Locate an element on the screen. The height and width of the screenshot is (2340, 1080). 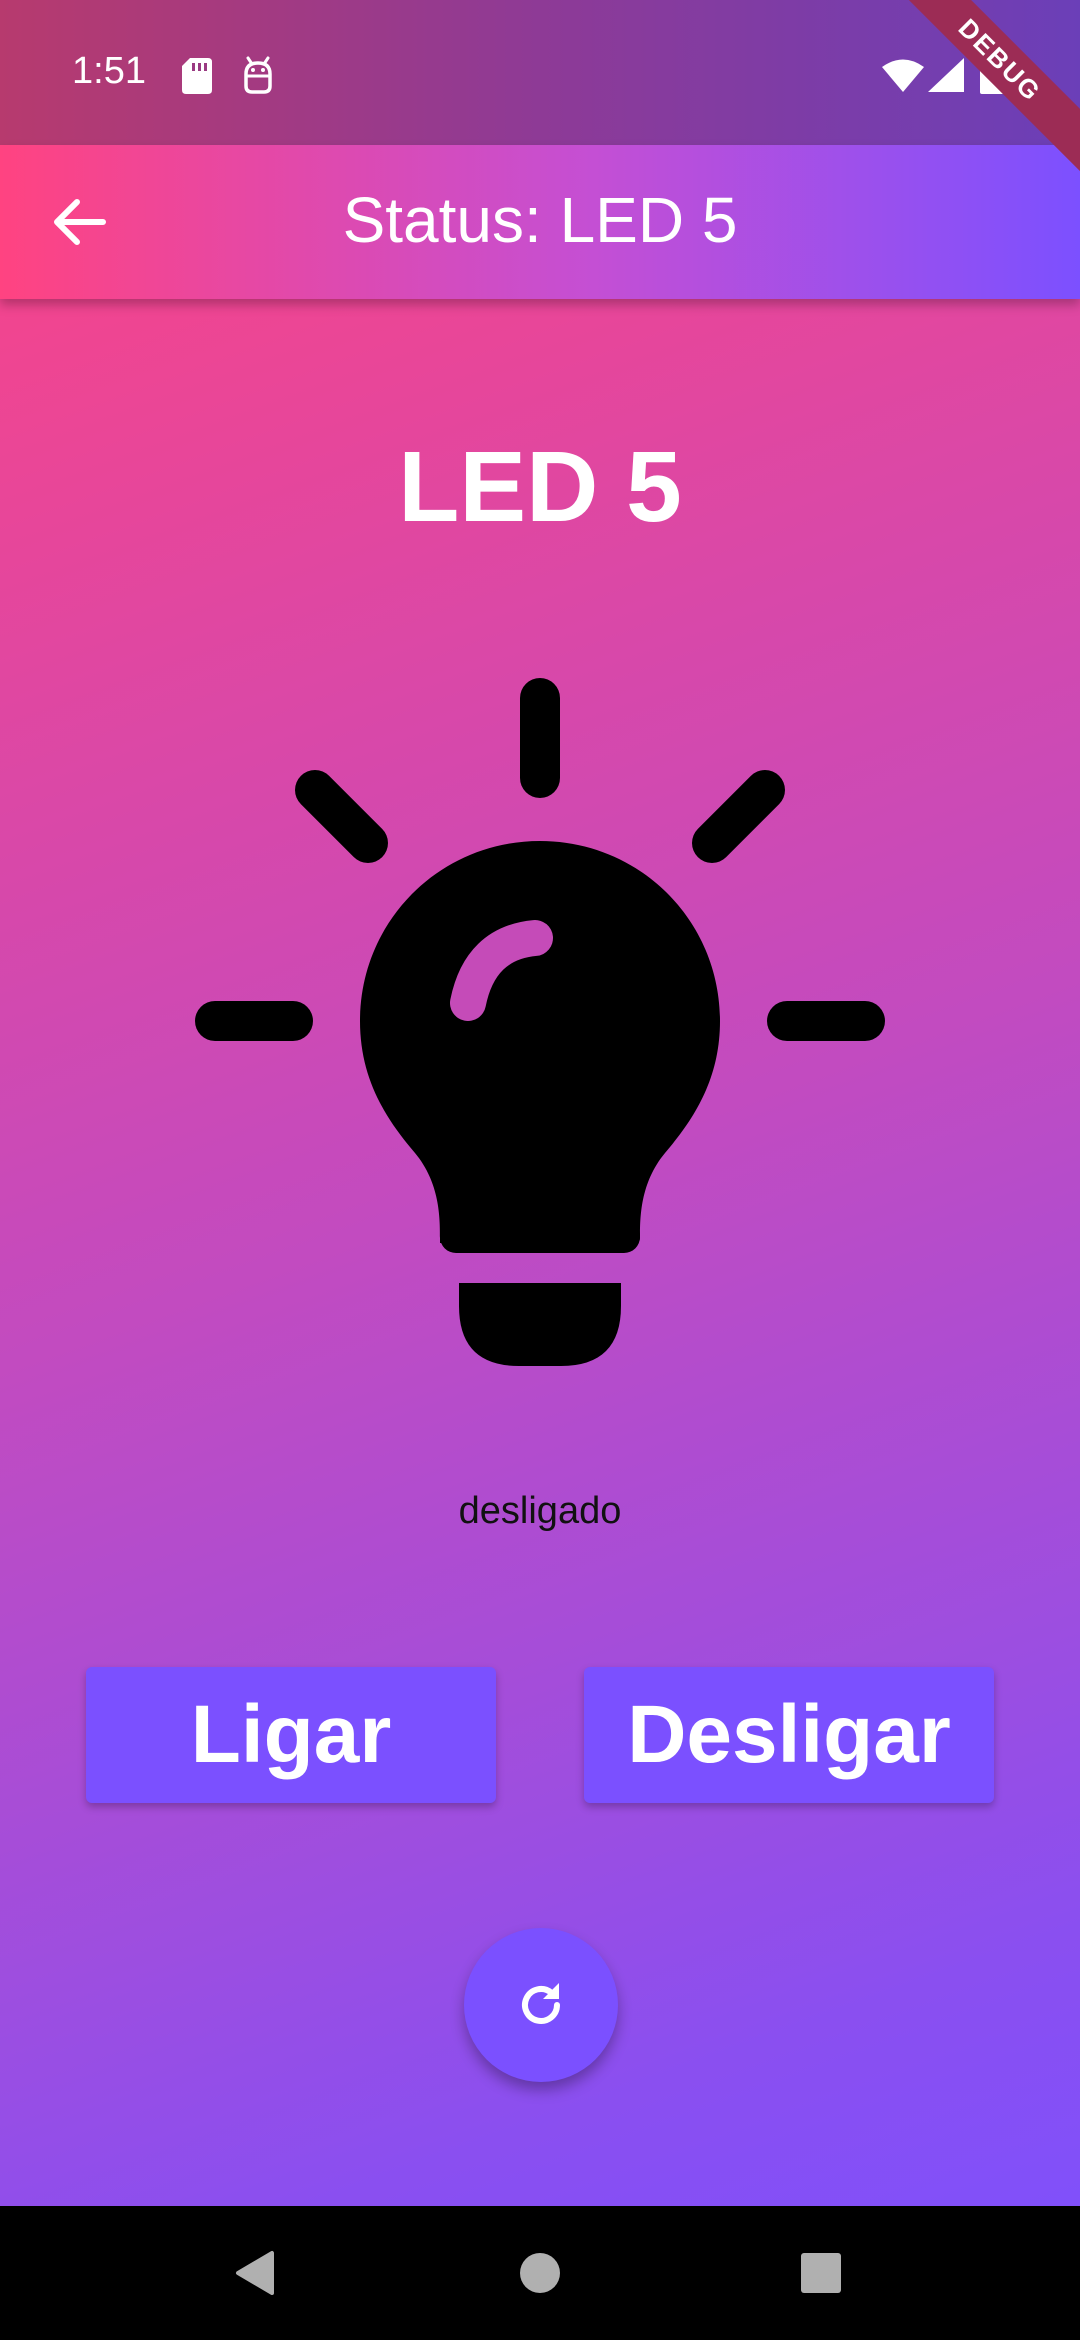
android-debug-icon is located at coordinates (258, 75).